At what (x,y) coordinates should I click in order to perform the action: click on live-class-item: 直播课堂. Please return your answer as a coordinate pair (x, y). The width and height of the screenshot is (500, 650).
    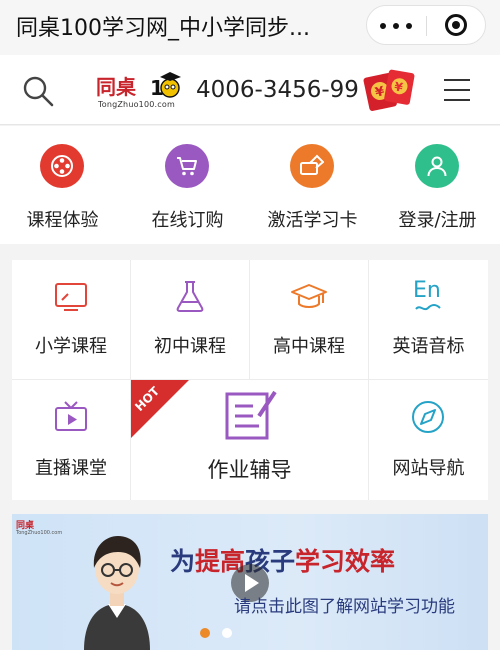
    Looking at the image, I should click on (71, 440).